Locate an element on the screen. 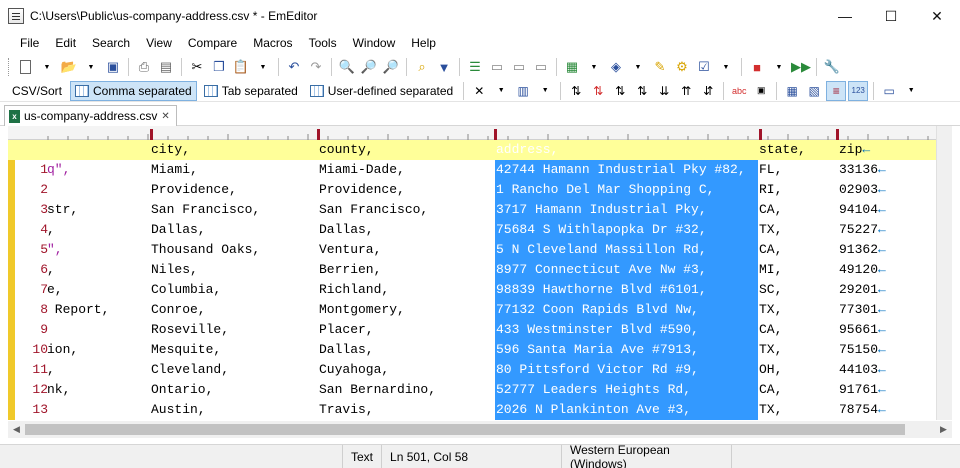 This screenshot has width=960, height=468. menu-file: File is located at coordinates (29, 43).